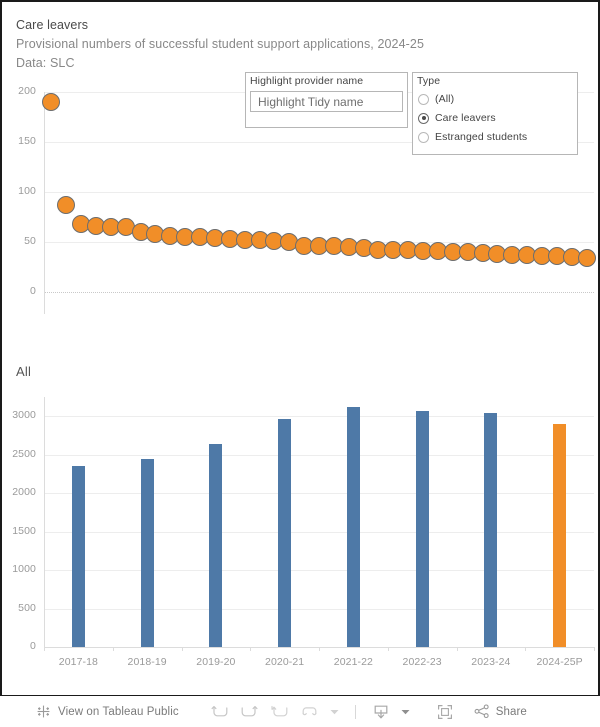 The width and height of the screenshot is (600, 727). Describe the element at coordinates (118, 711) in the screenshot. I see `view-on-tableau-public-label: View on Tableau Public` at that location.